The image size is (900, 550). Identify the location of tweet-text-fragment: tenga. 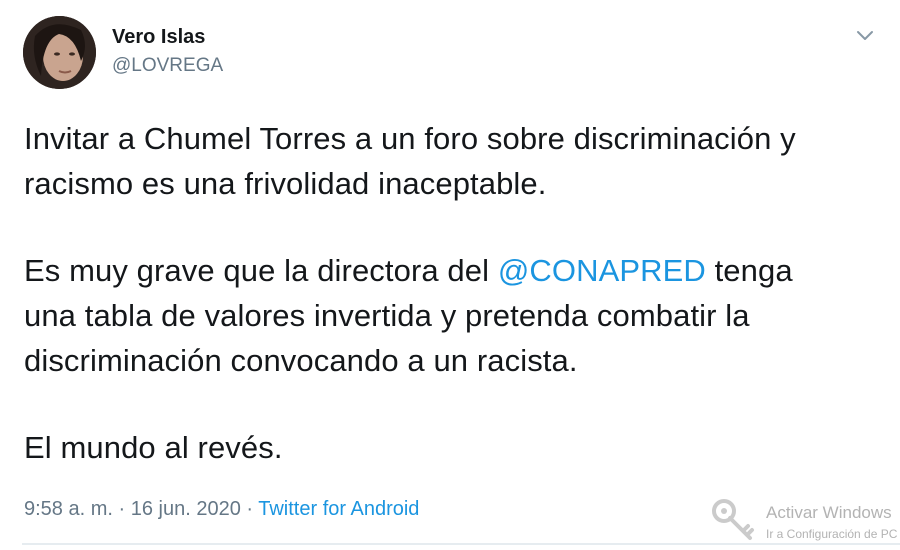
(749, 270).